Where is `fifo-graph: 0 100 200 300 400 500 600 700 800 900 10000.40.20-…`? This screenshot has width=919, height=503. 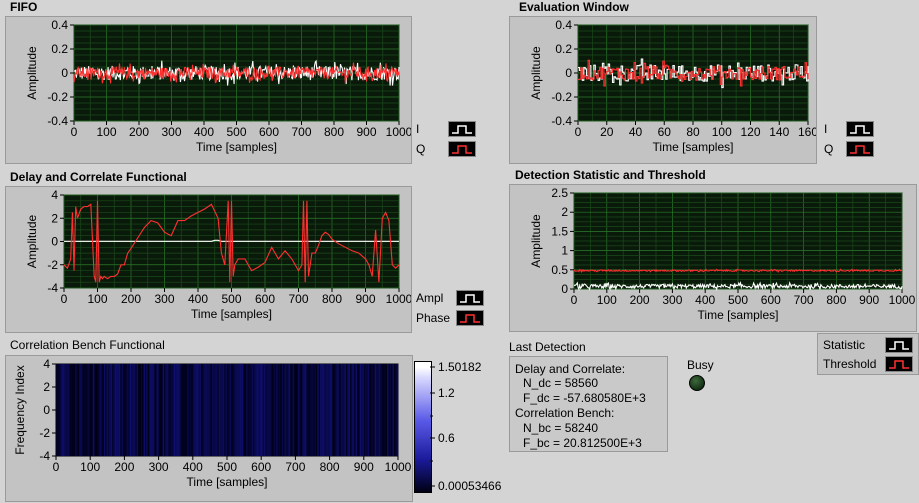 fifo-graph: 0 100 200 300 400 500 600 700 800 900 10000.40.20-… is located at coordinates (208, 90).